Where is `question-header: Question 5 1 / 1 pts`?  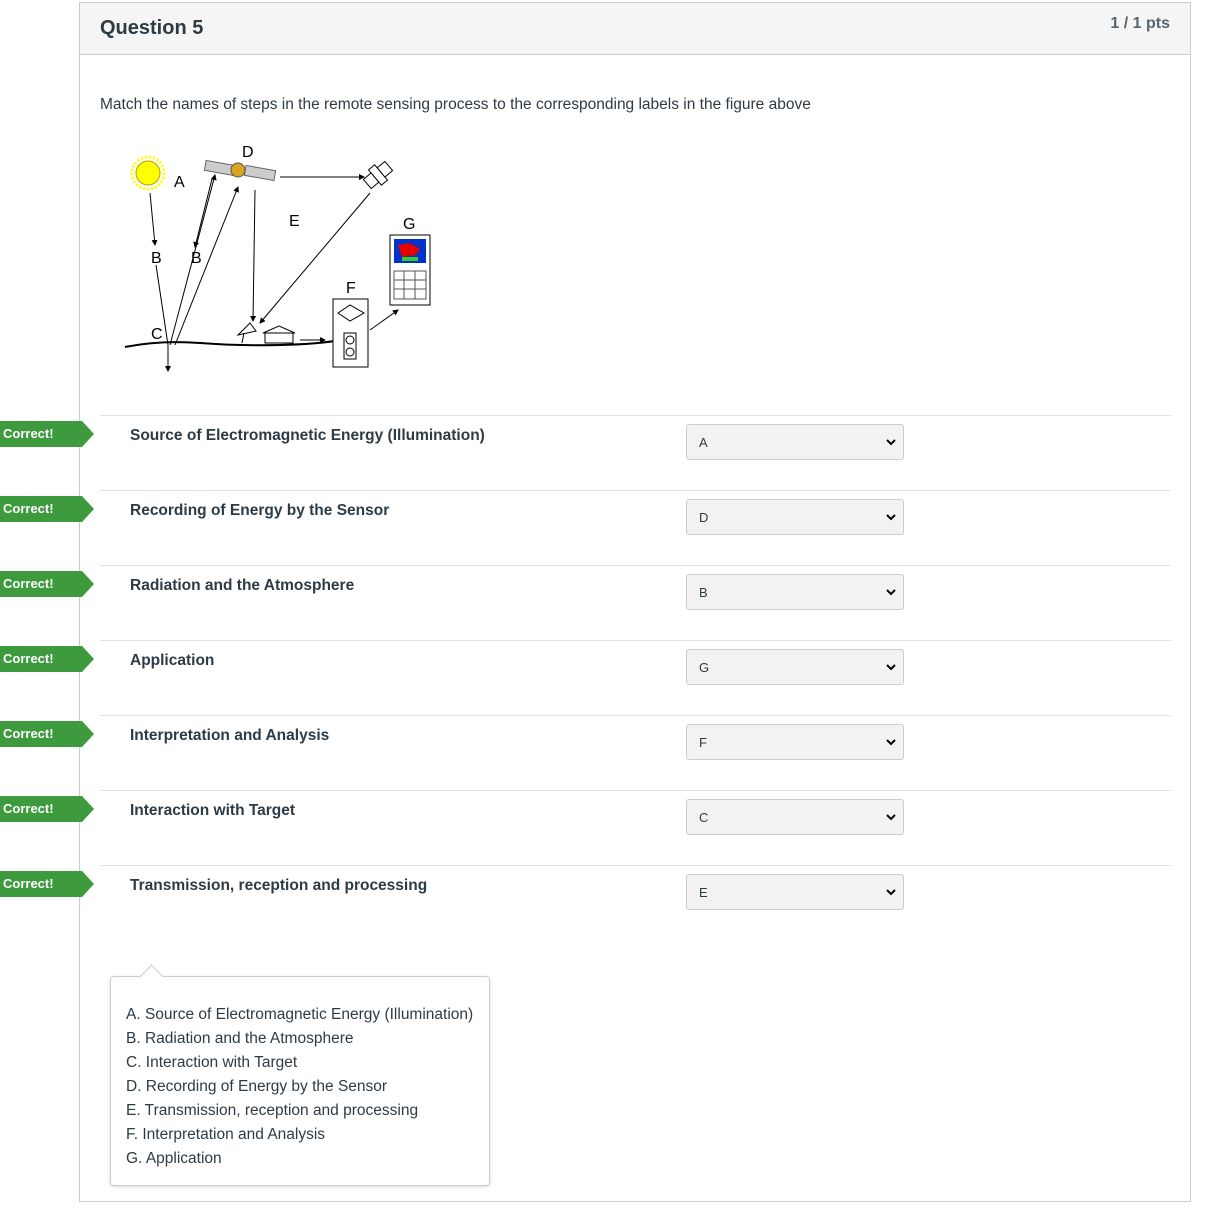 question-header: Question 5 1 / 1 pts is located at coordinates (635, 29).